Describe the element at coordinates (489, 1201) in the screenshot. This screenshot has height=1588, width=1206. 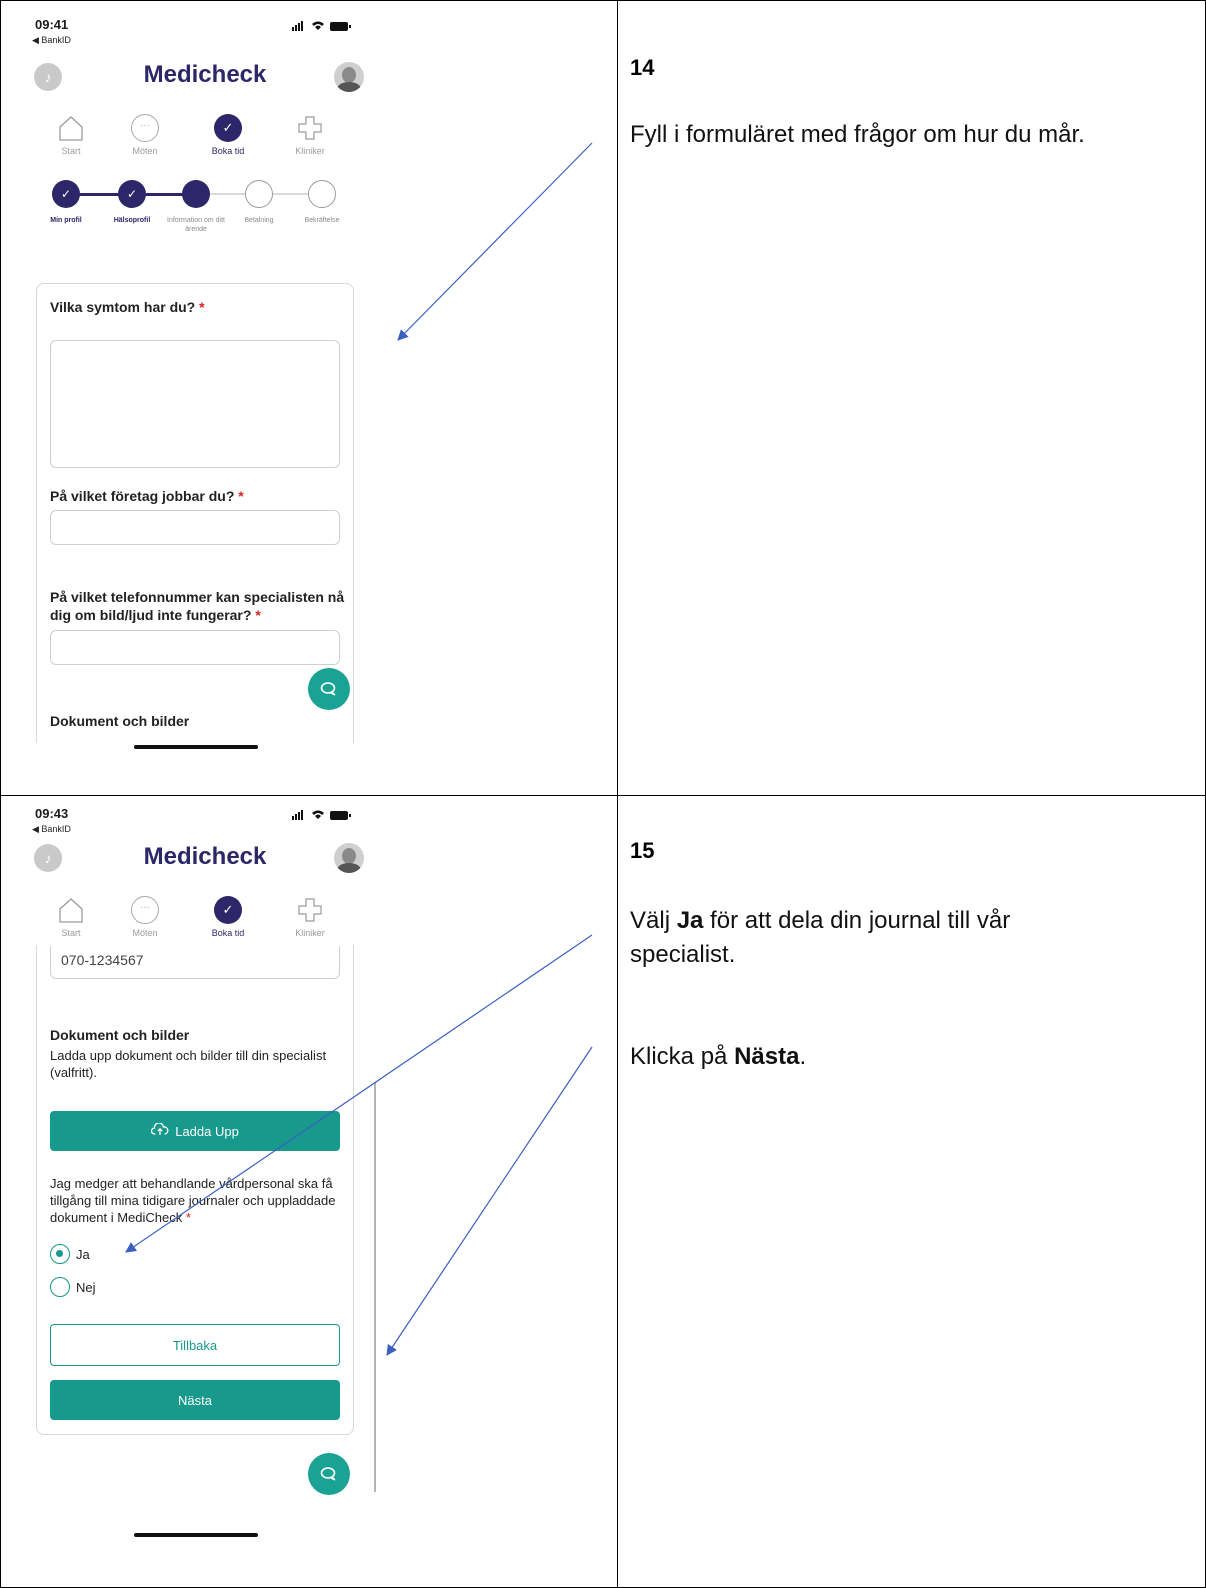
I see `arrow-to-next` at that location.